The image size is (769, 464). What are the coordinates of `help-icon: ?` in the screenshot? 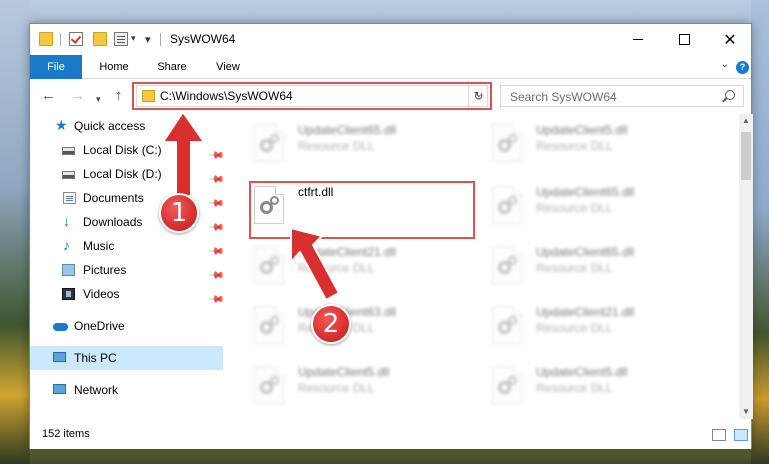 It's located at (742, 67).